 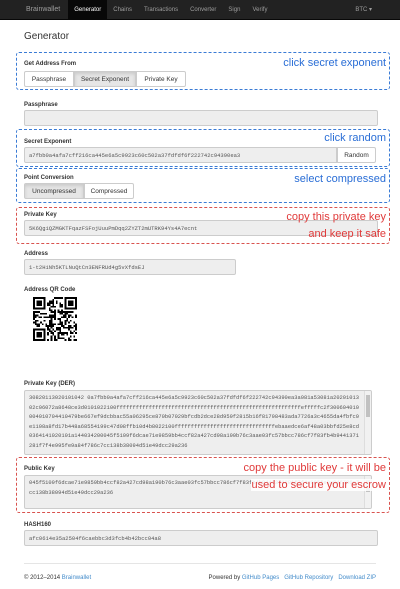 What do you see at coordinates (161, 10) in the screenshot?
I see `nav-transactions: Transactions` at bounding box center [161, 10].